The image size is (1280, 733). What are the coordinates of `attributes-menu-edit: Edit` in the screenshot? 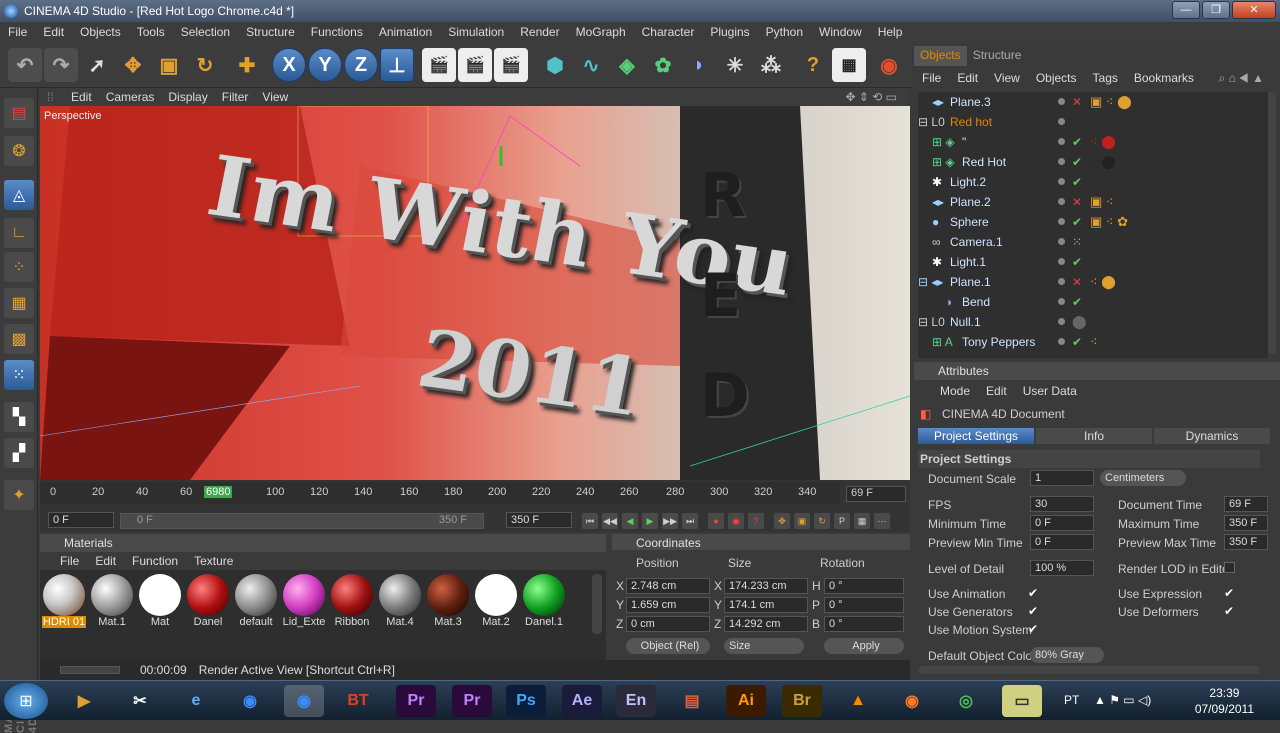 It's located at (996, 391).